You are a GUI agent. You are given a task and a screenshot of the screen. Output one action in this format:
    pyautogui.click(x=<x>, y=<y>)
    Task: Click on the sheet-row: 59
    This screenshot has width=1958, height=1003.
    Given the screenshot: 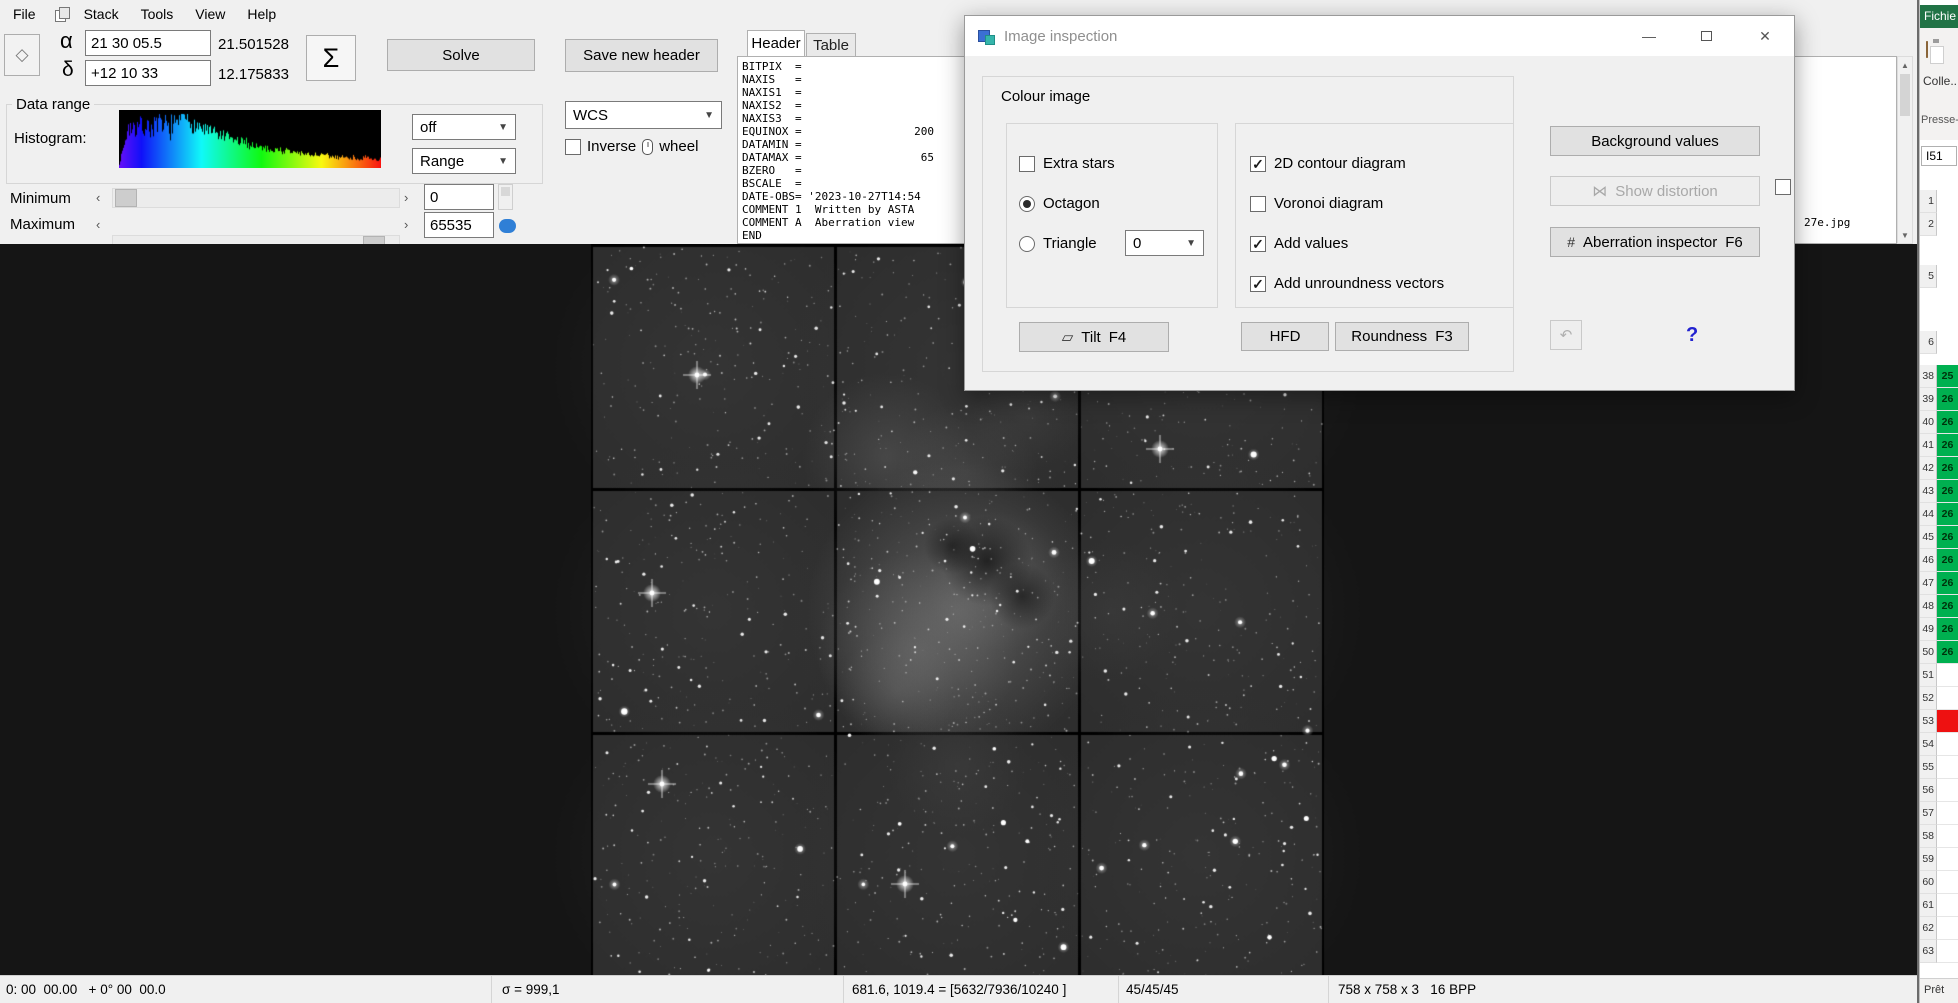 What is the action you would take?
    pyautogui.click(x=1939, y=859)
    